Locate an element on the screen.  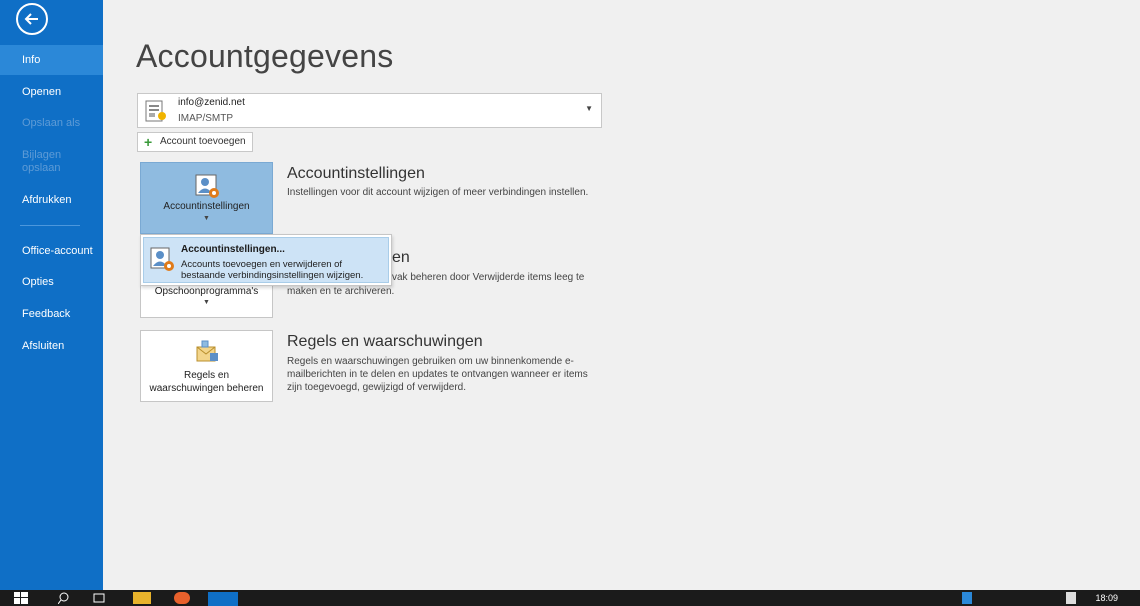
back-button is located at coordinates (32, 19).